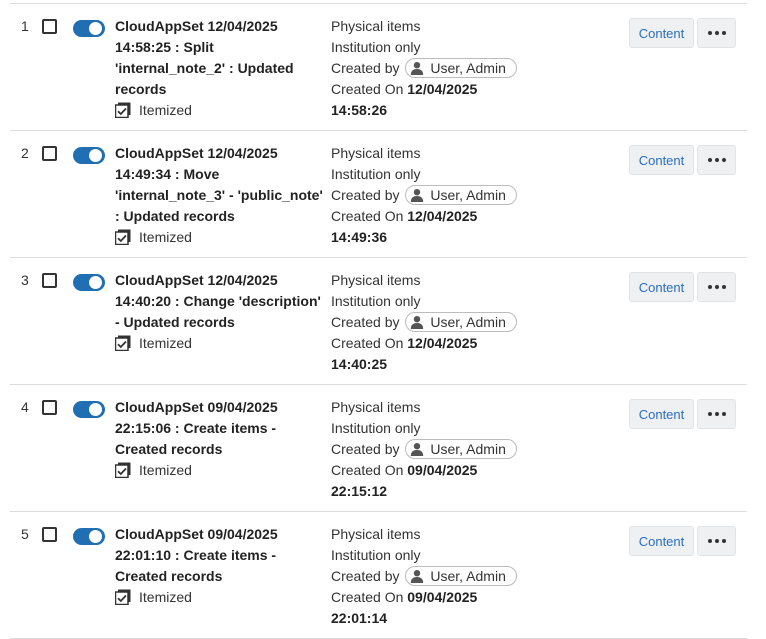 This screenshot has width=766, height=639. Describe the element at coordinates (431, 110) in the screenshot. I see `created-on-time-line: 14:58:26` at that location.